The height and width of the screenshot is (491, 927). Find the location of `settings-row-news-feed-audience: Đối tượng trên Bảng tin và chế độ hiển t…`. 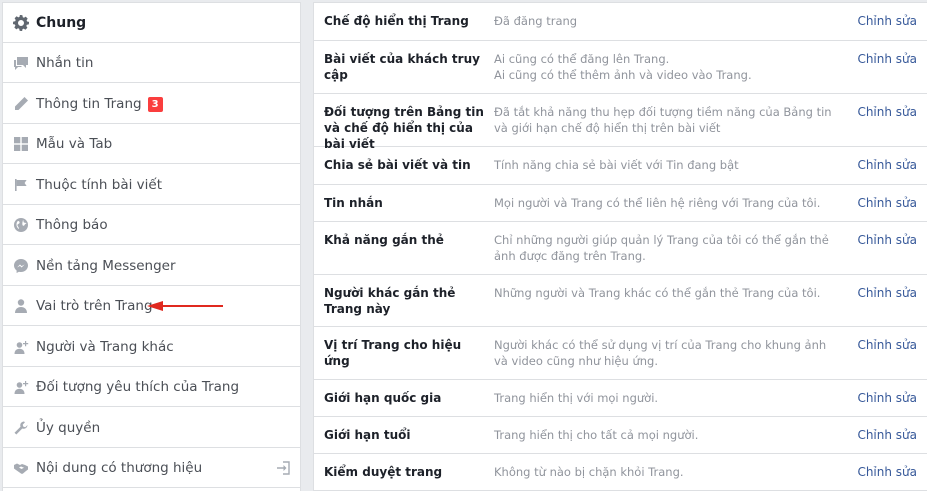

settings-row-news-feed-audience: Đối tượng trên Bảng tin và chế độ hiển t… is located at coordinates (620, 122).